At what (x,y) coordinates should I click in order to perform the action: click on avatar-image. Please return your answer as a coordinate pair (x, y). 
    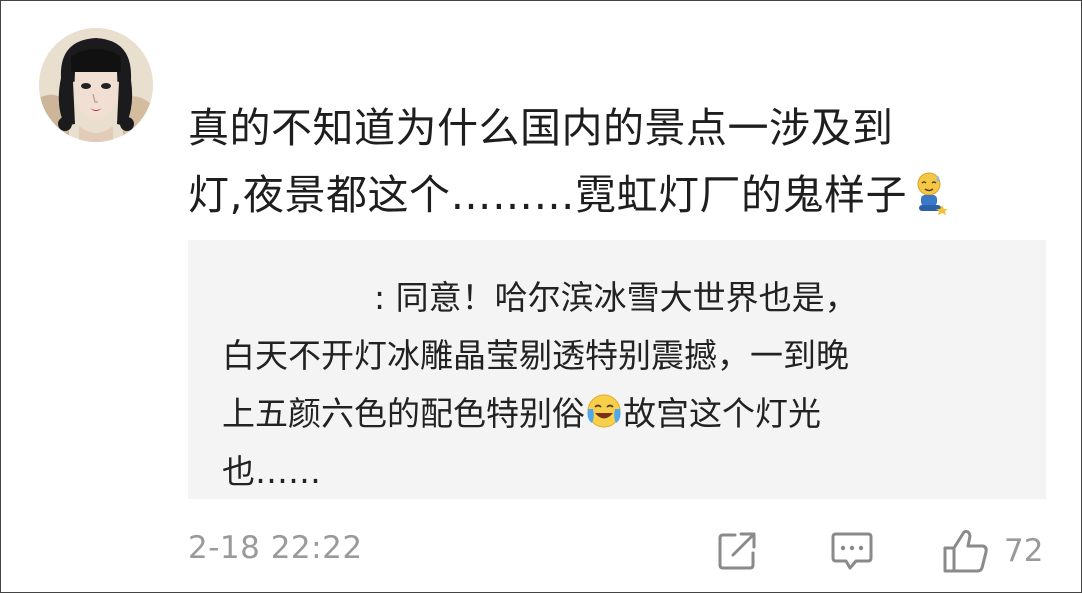
    Looking at the image, I should click on (96, 85).